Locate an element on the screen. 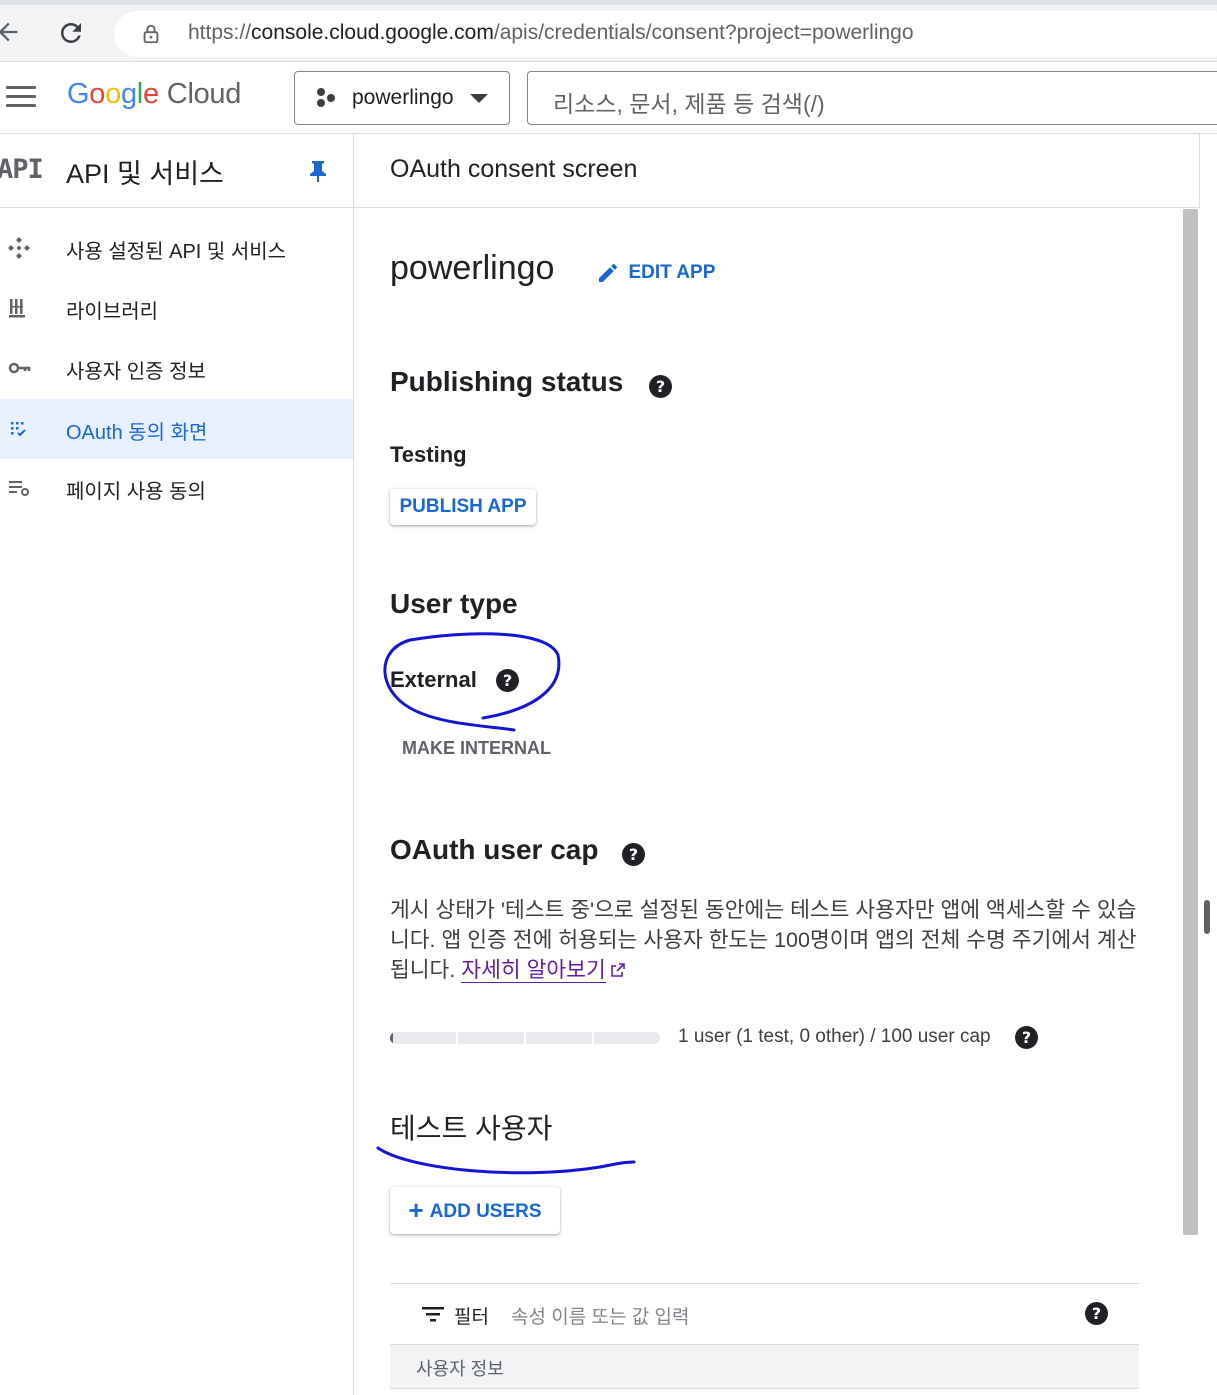 The width and height of the screenshot is (1217, 1395). google-cloud-logo: Google Cloud is located at coordinates (154, 94).